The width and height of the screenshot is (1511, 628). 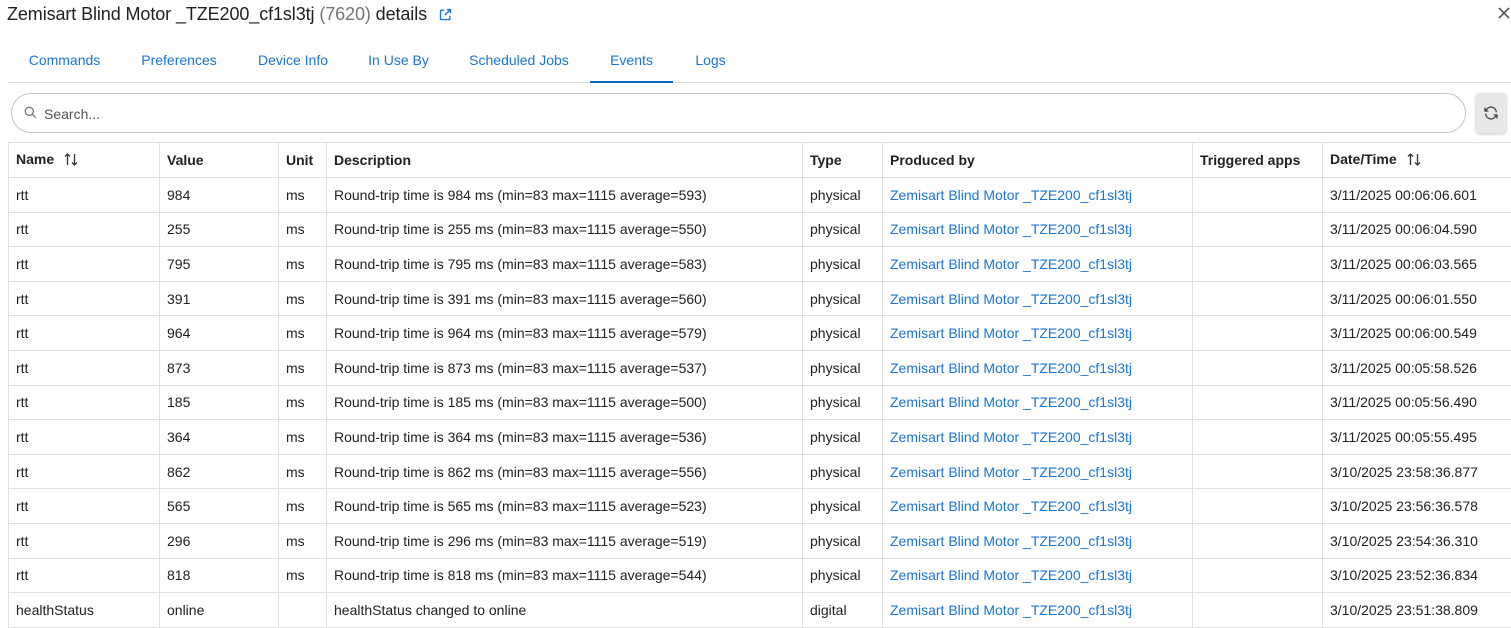 I want to click on refresh-button, so click(x=1491, y=113).